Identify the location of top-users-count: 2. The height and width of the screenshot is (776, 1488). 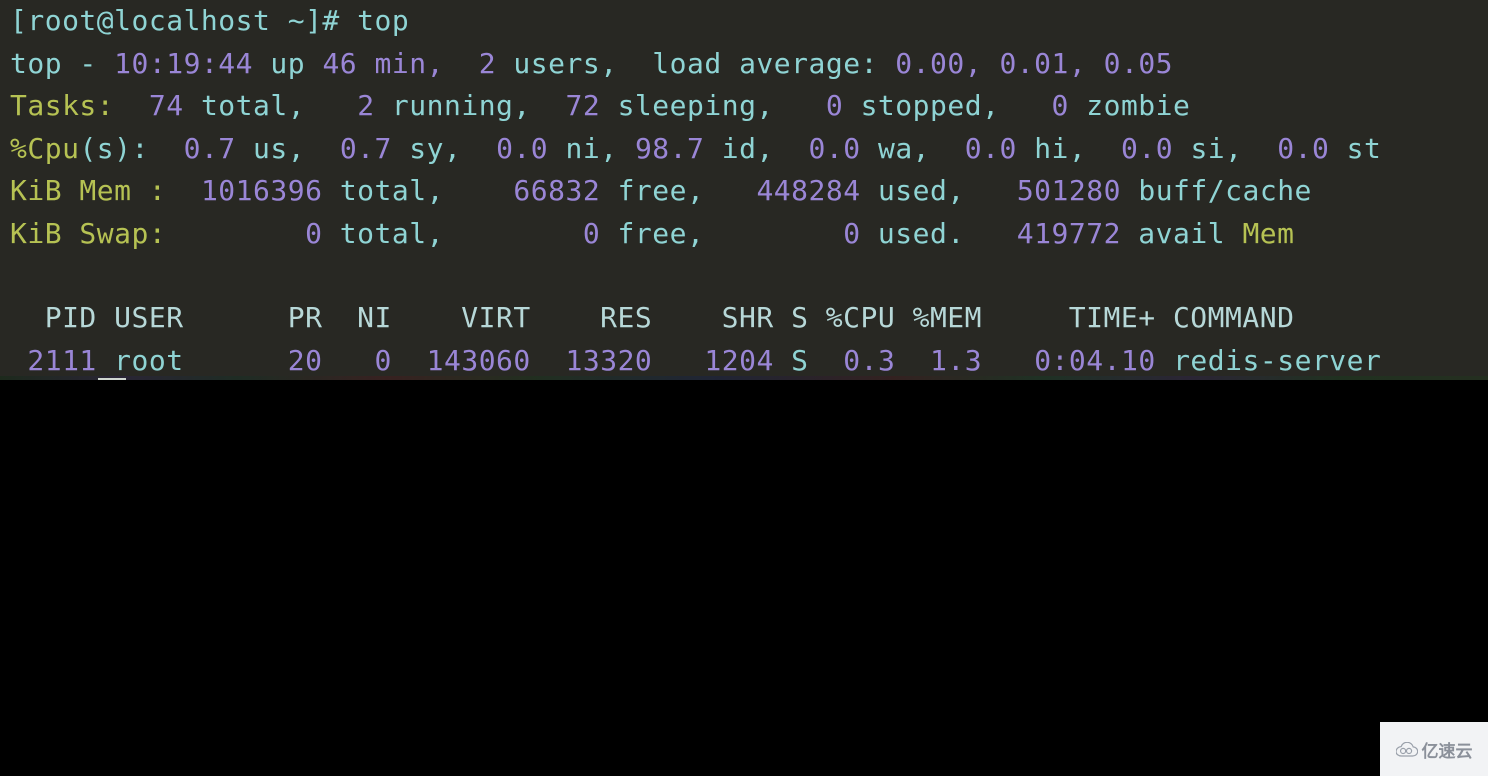
(487, 63).